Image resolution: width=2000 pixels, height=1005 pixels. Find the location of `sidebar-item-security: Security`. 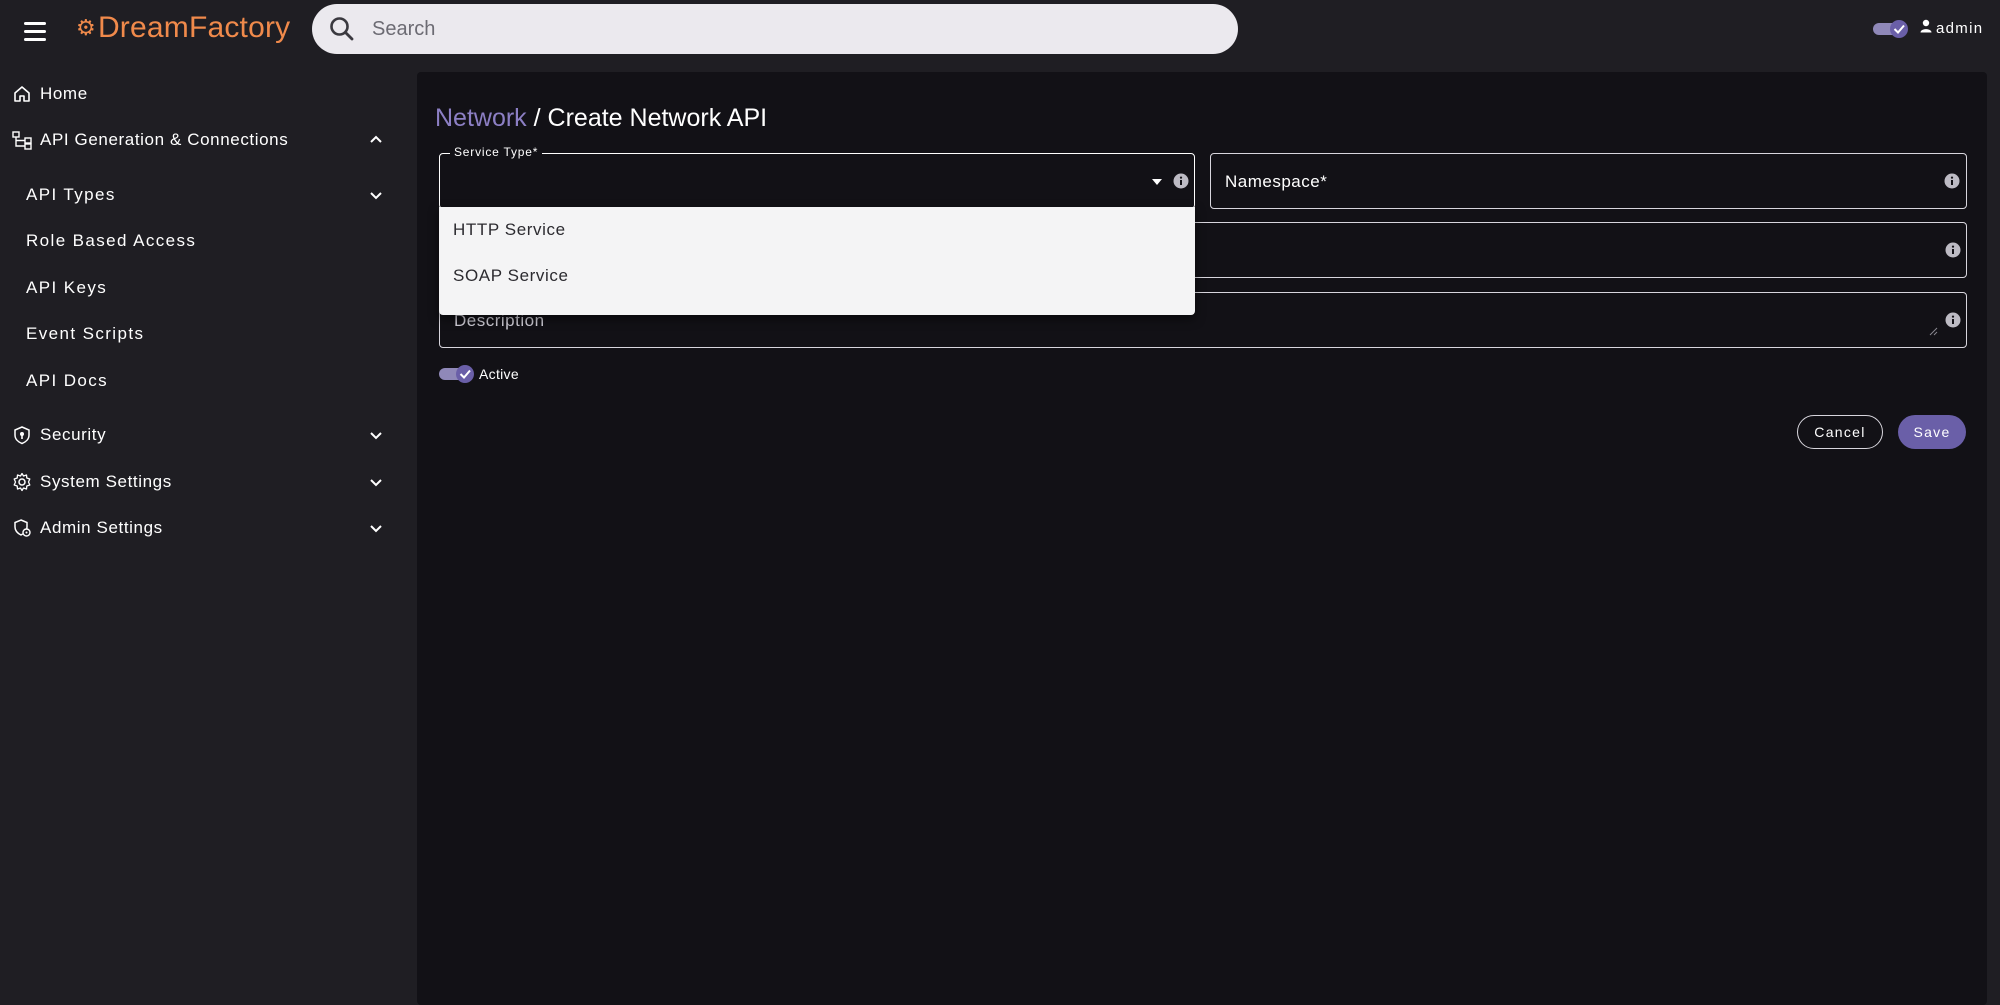

sidebar-item-security: Security is located at coordinates (200, 435).